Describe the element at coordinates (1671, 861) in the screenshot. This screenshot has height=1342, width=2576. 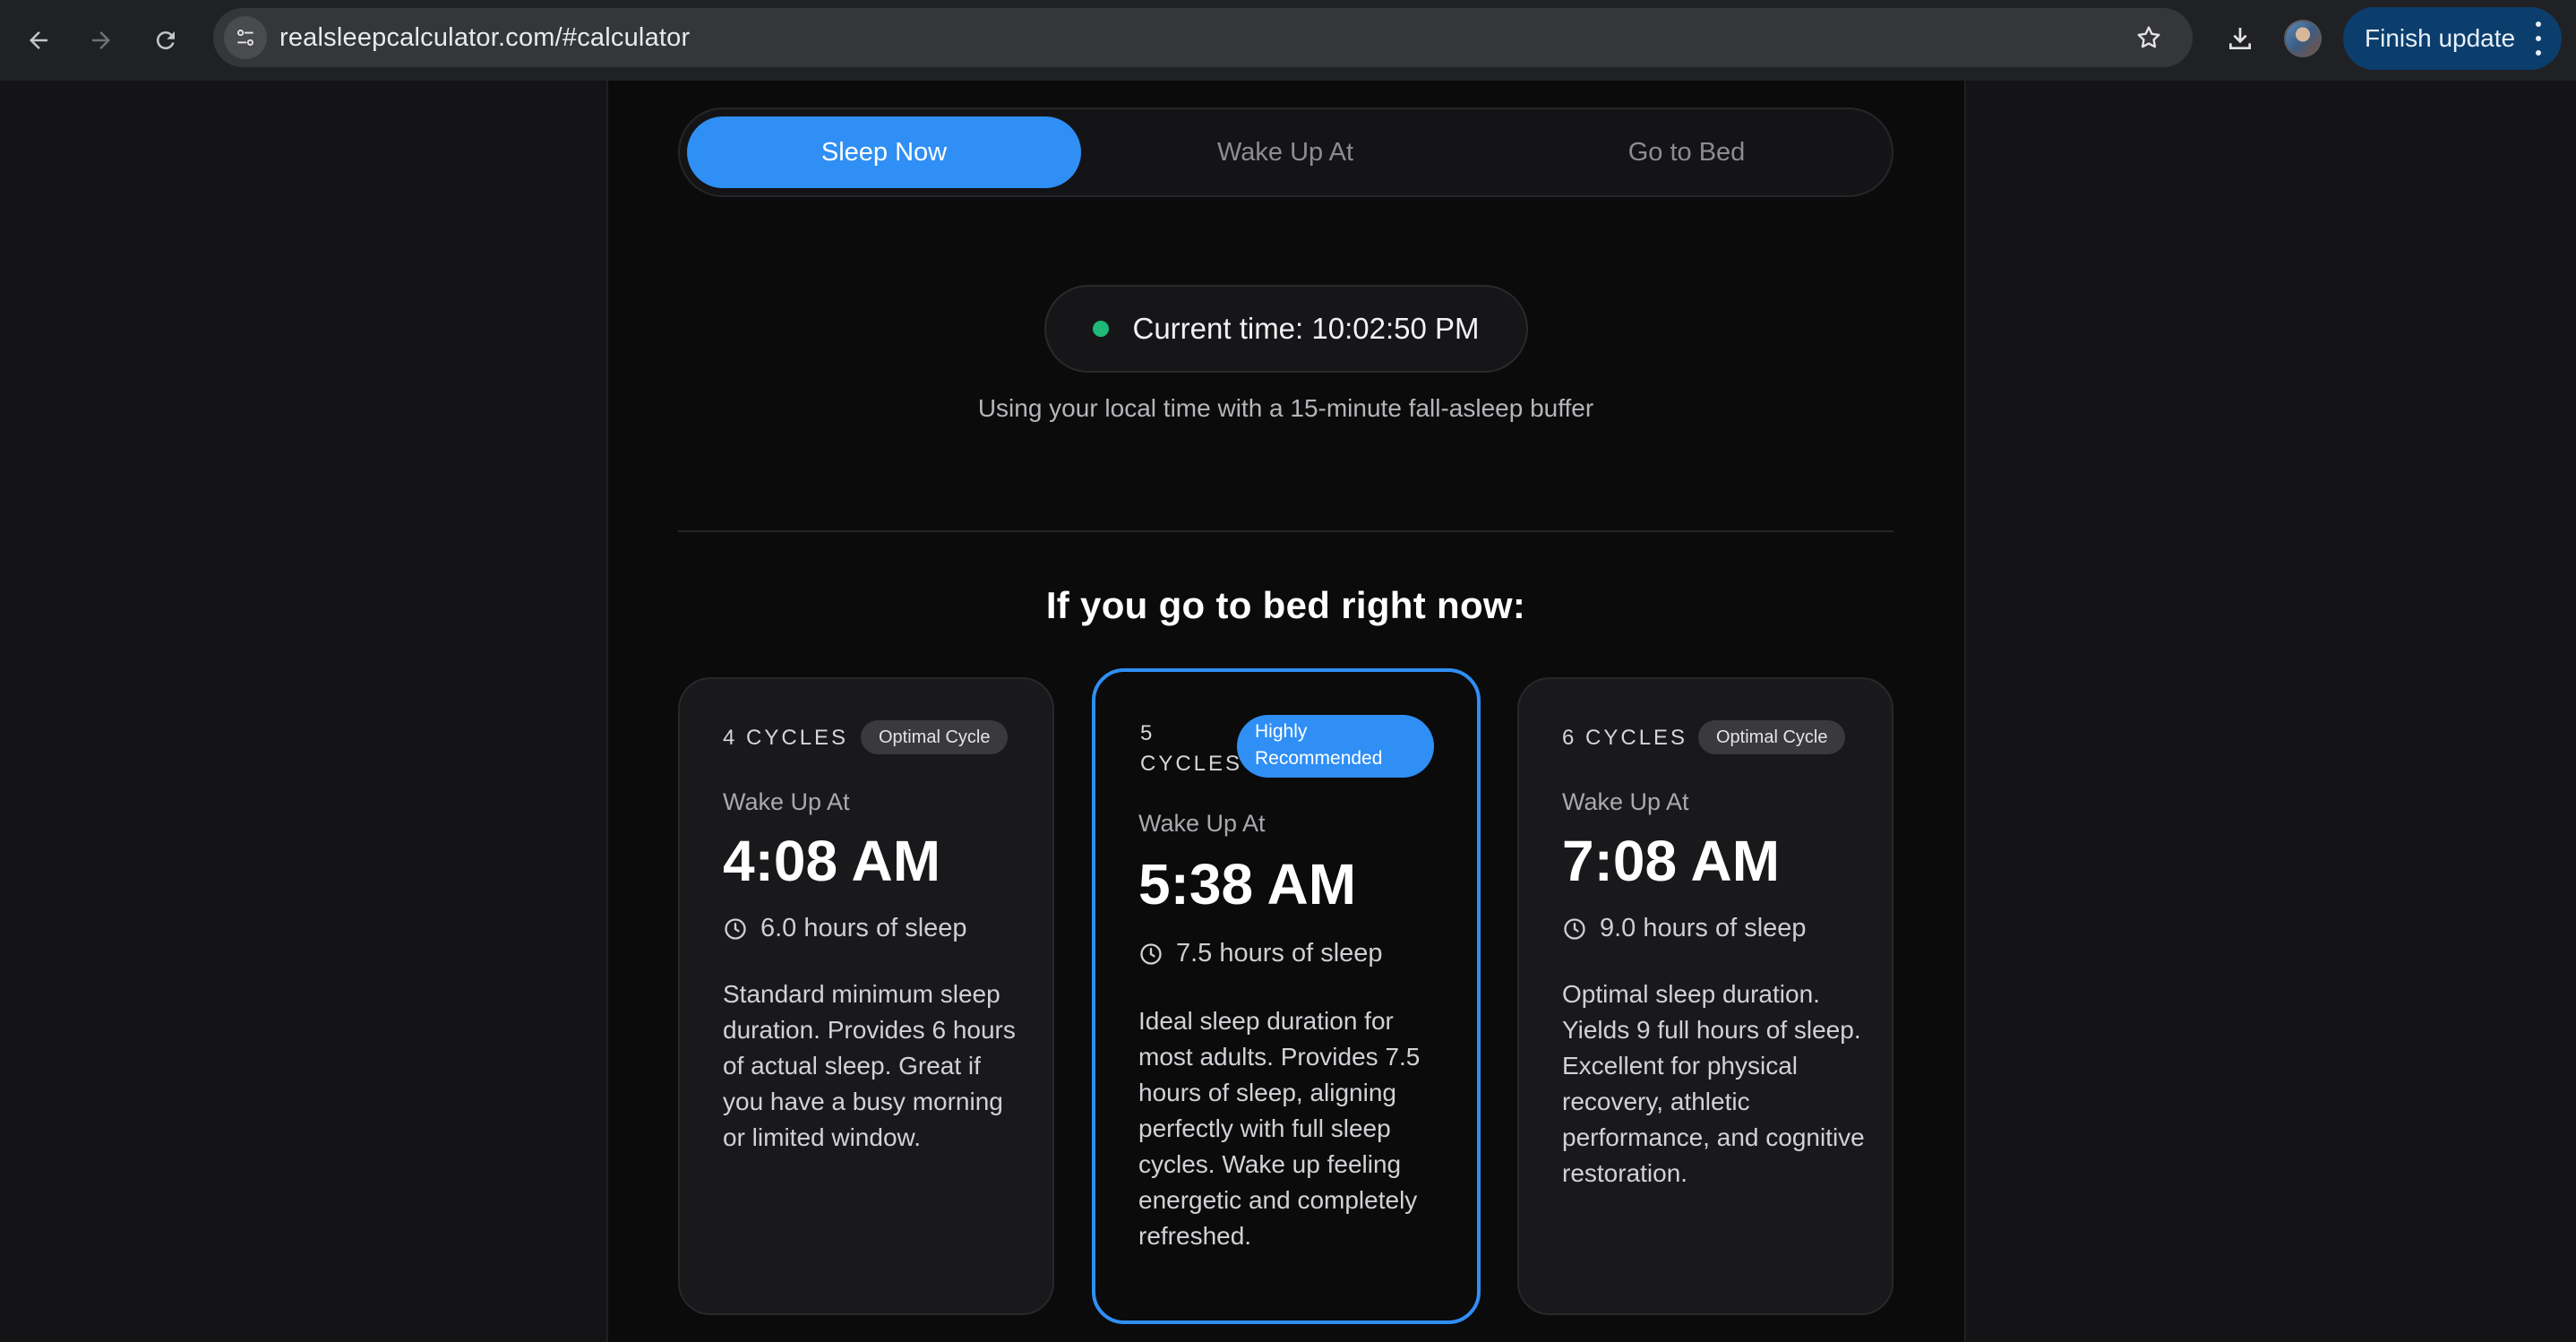
I see `wake-time: 7:08 AM` at that location.